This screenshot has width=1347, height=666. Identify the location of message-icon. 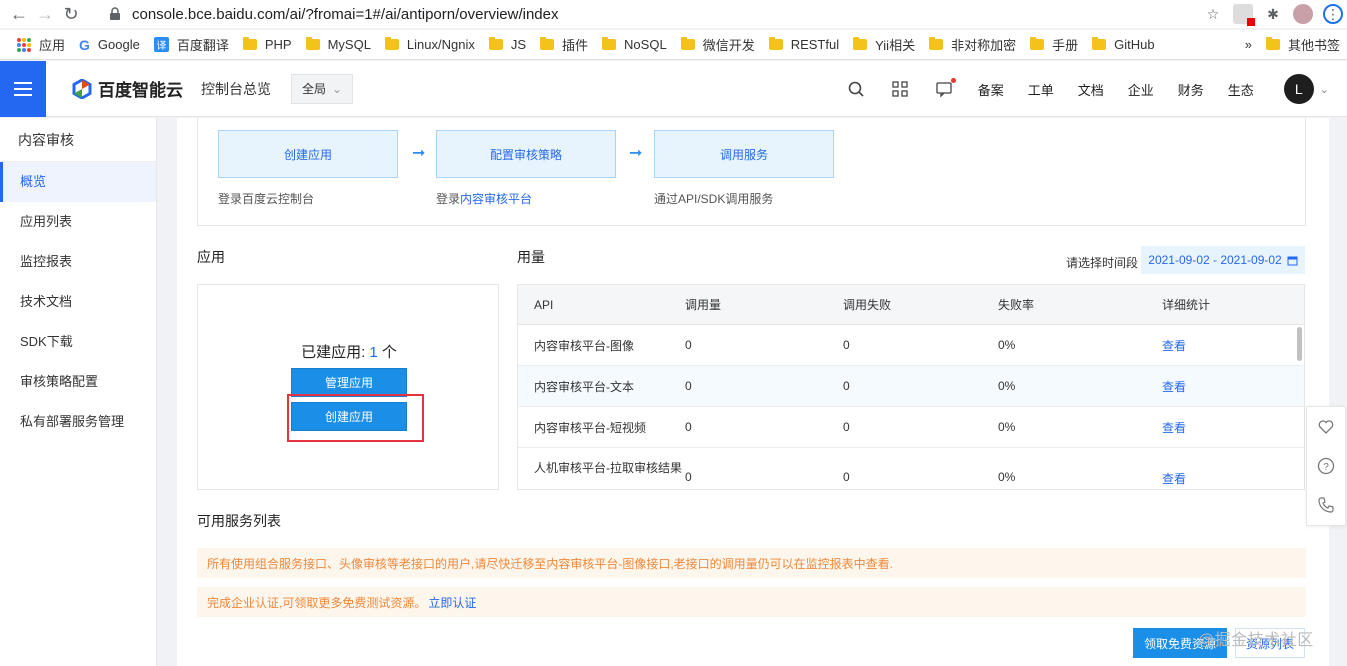
(945, 88).